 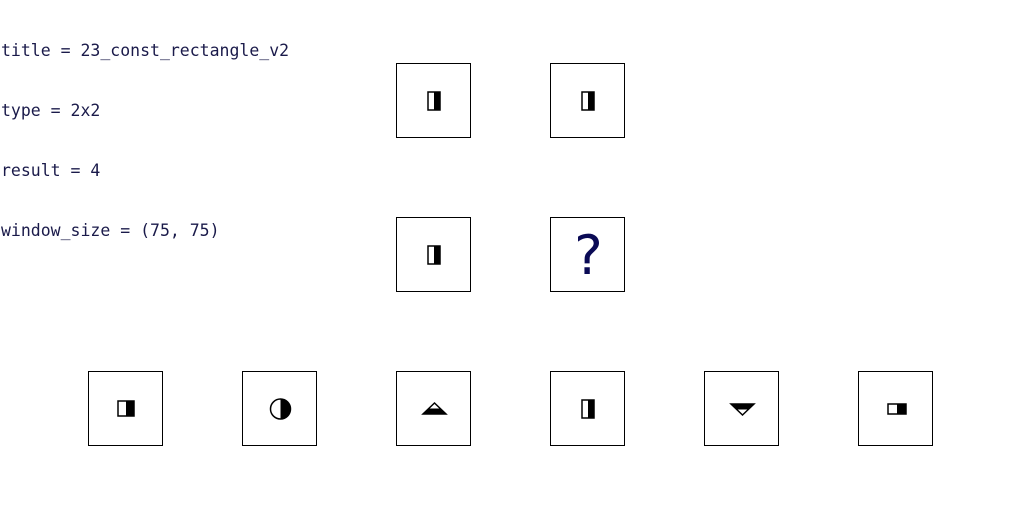 I want to click on half-filled-circle-icon, so click(x=280, y=409).